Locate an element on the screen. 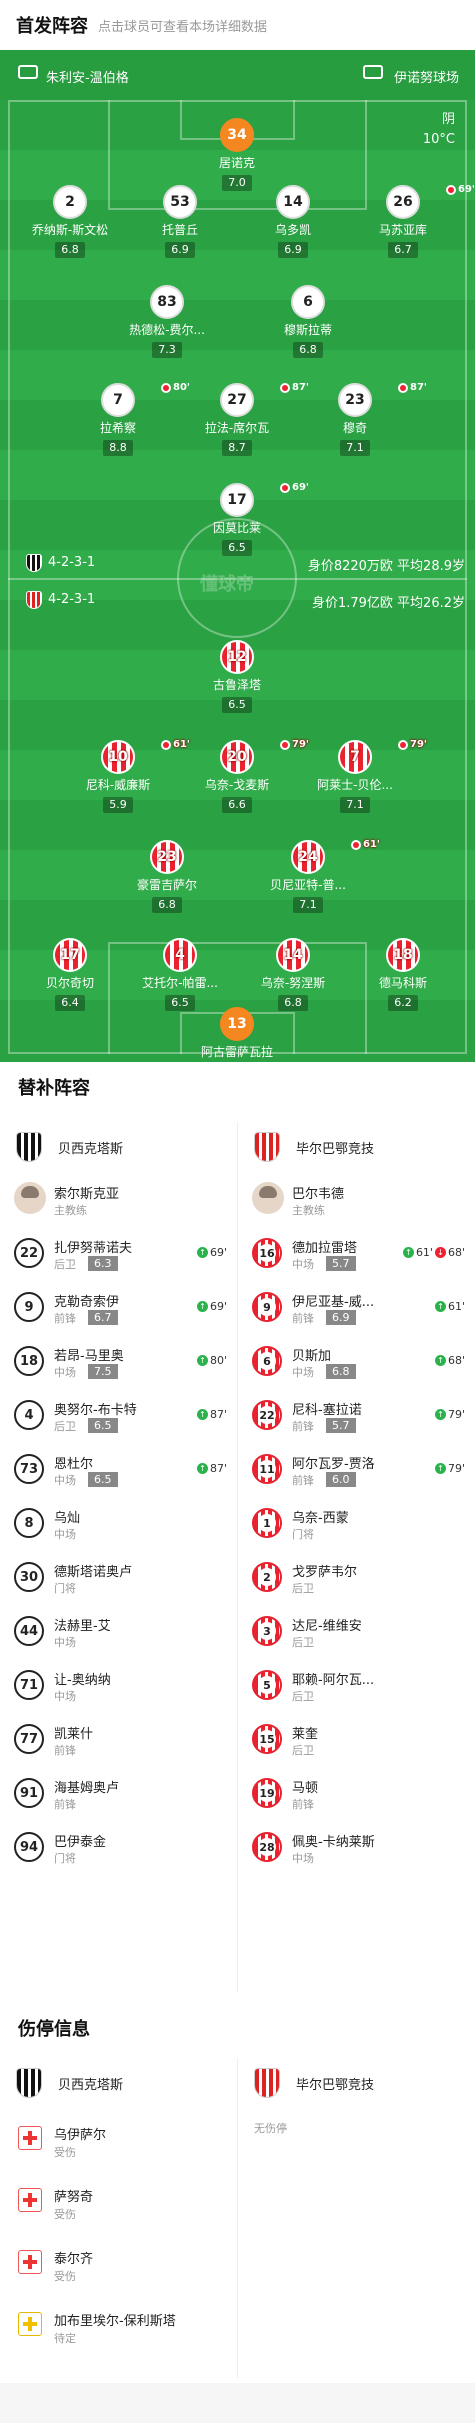 Image resolution: width=475 pixels, height=2423 pixels. sub-player-row: 19 马顿 前锋 is located at coordinates (356, 1793).